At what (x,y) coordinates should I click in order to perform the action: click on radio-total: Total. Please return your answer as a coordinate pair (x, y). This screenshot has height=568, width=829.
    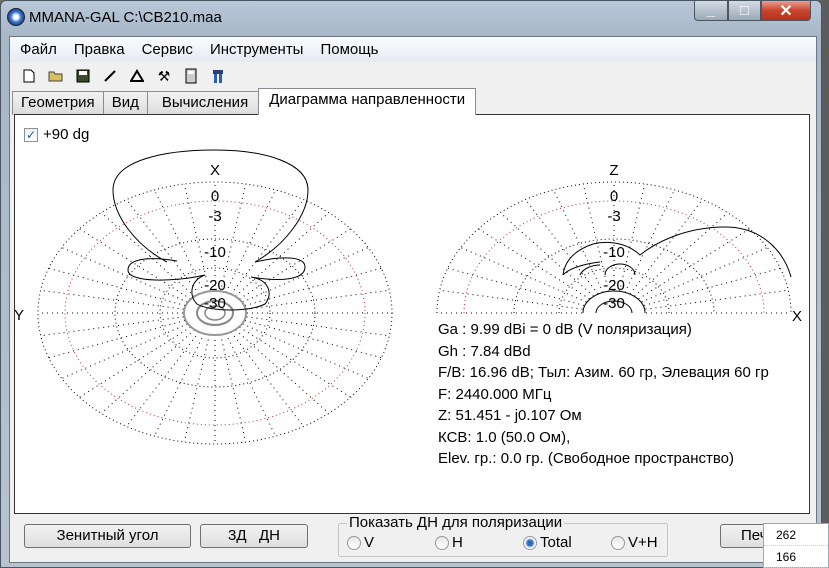
    Looking at the image, I should click on (547, 542).